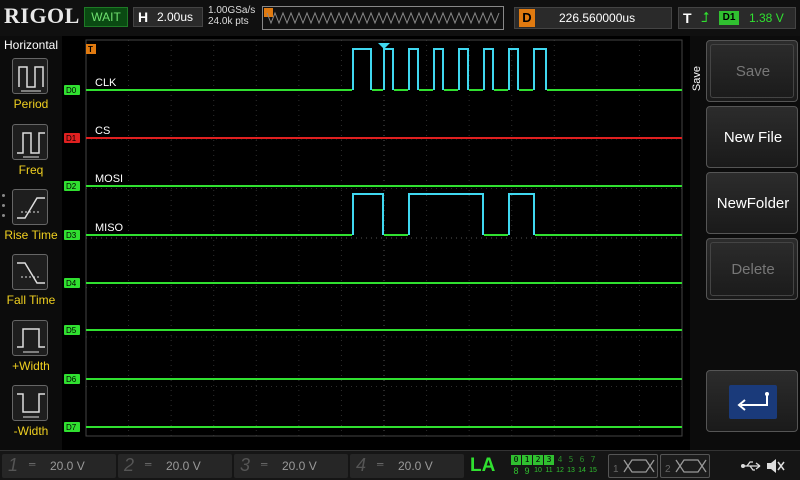 The width and height of the screenshot is (800, 480). What do you see at coordinates (30, 207) in the screenshot?
I see `rise-time-icon` at bounding box center [30, 207].